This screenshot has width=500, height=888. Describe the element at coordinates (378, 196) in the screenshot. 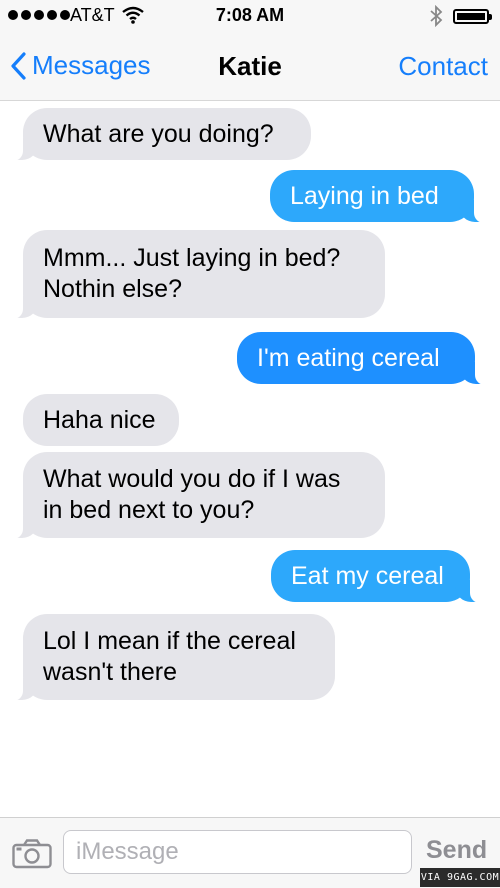

I see `outgoing-message: Laying in bed` at that location.